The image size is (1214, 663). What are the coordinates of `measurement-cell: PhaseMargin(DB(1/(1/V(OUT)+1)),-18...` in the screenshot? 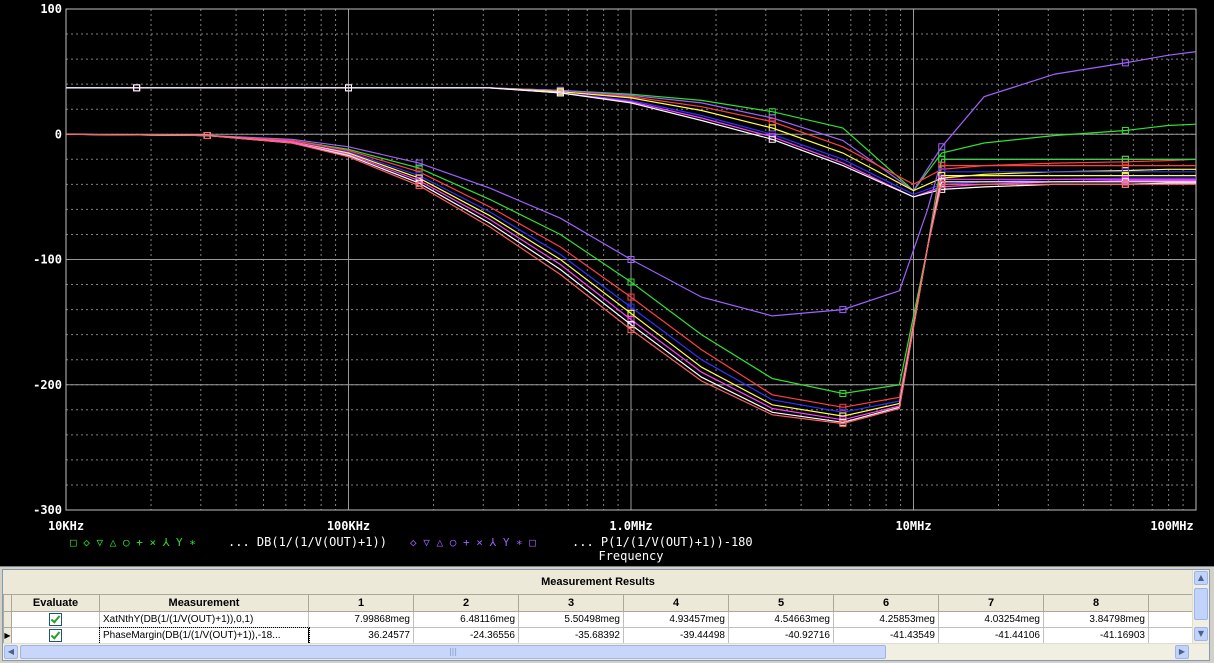 It's located at (204, 635).